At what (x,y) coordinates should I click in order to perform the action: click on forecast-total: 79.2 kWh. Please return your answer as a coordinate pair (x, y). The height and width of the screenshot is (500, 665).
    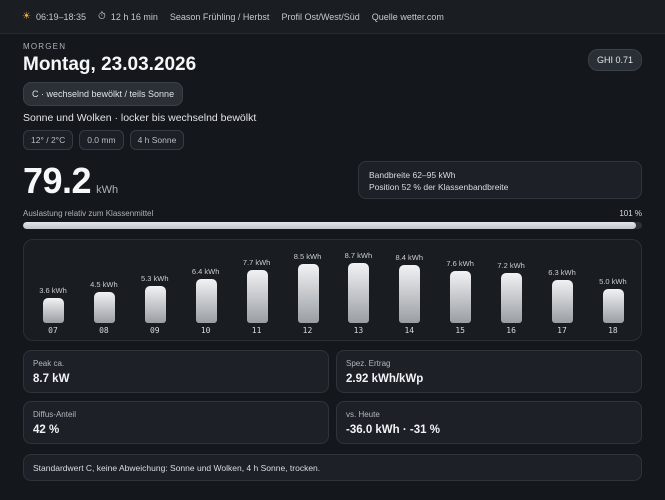
    Looking at the image, I should click on (70, 181).